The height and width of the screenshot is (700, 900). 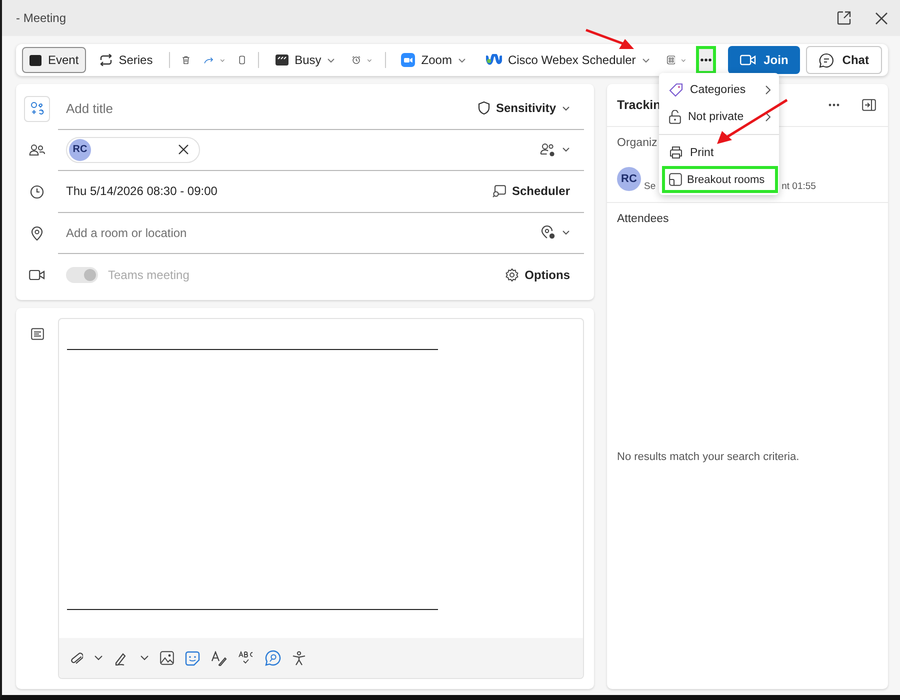 I want to click on add-in-button: Zoom, so click(x=433, y=60).